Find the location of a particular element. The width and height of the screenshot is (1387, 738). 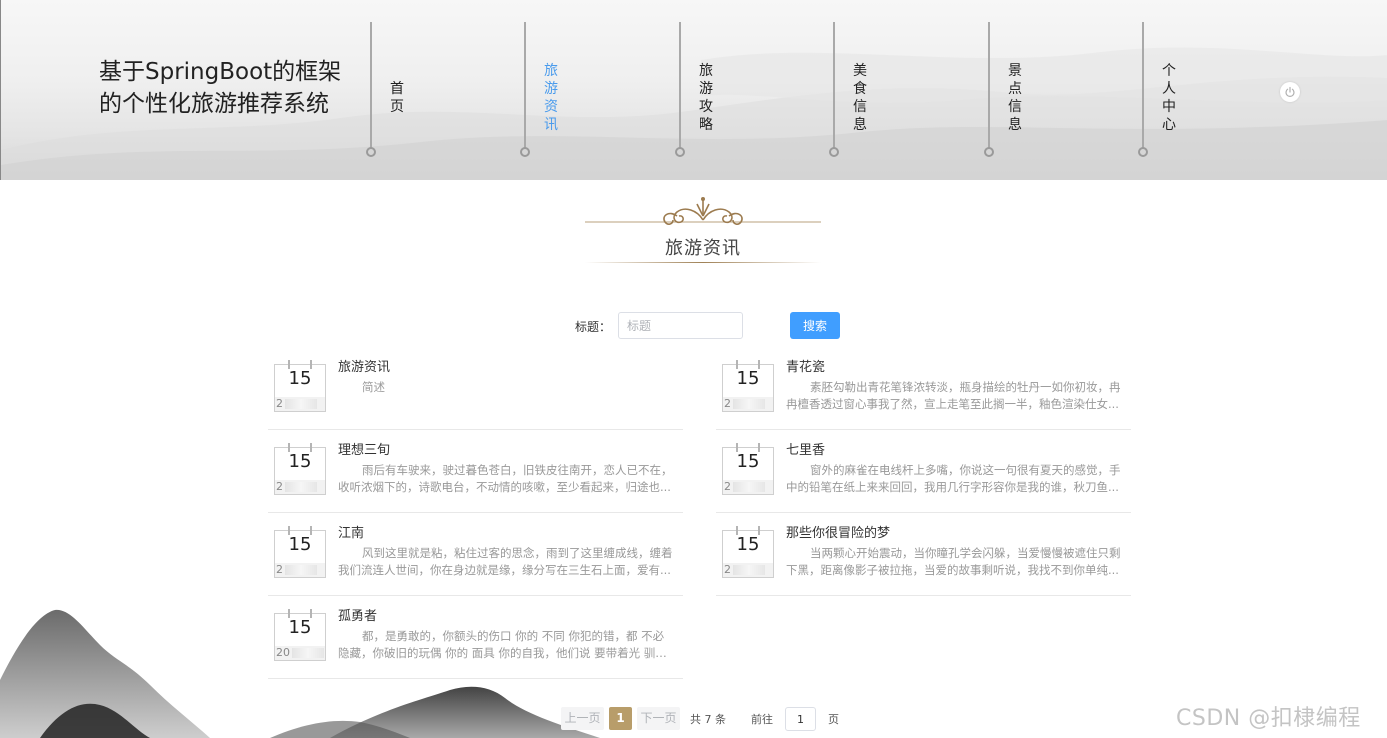

title-divider is located at coordinates (703, 262).